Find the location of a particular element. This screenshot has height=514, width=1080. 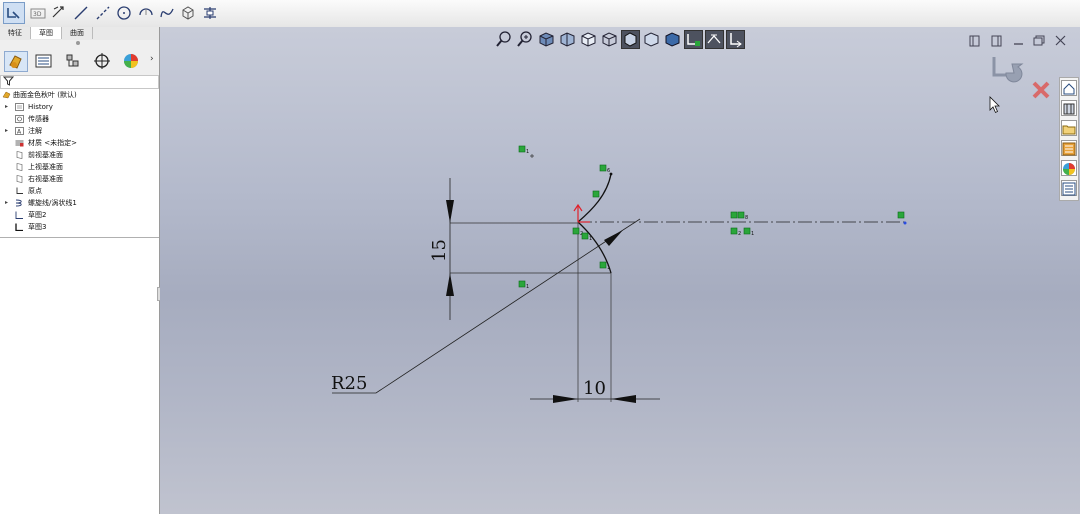

exit-sketch-icon is located at coordinates (13, 13).